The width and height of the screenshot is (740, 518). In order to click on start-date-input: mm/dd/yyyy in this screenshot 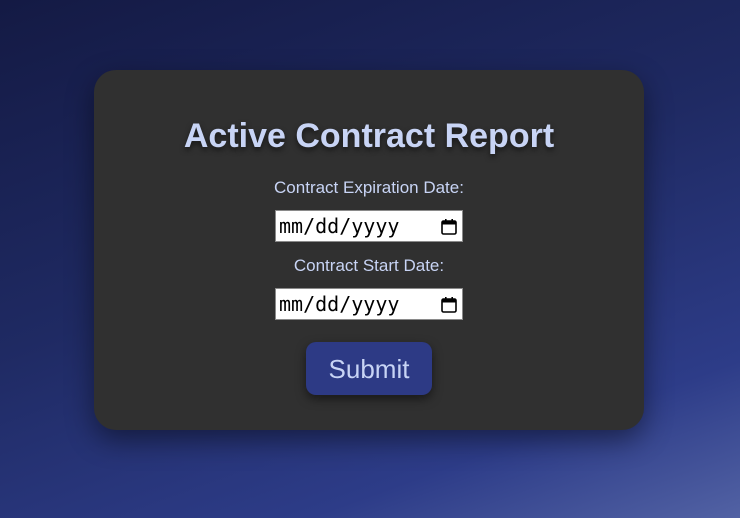, I will do `click(369, 304)`.